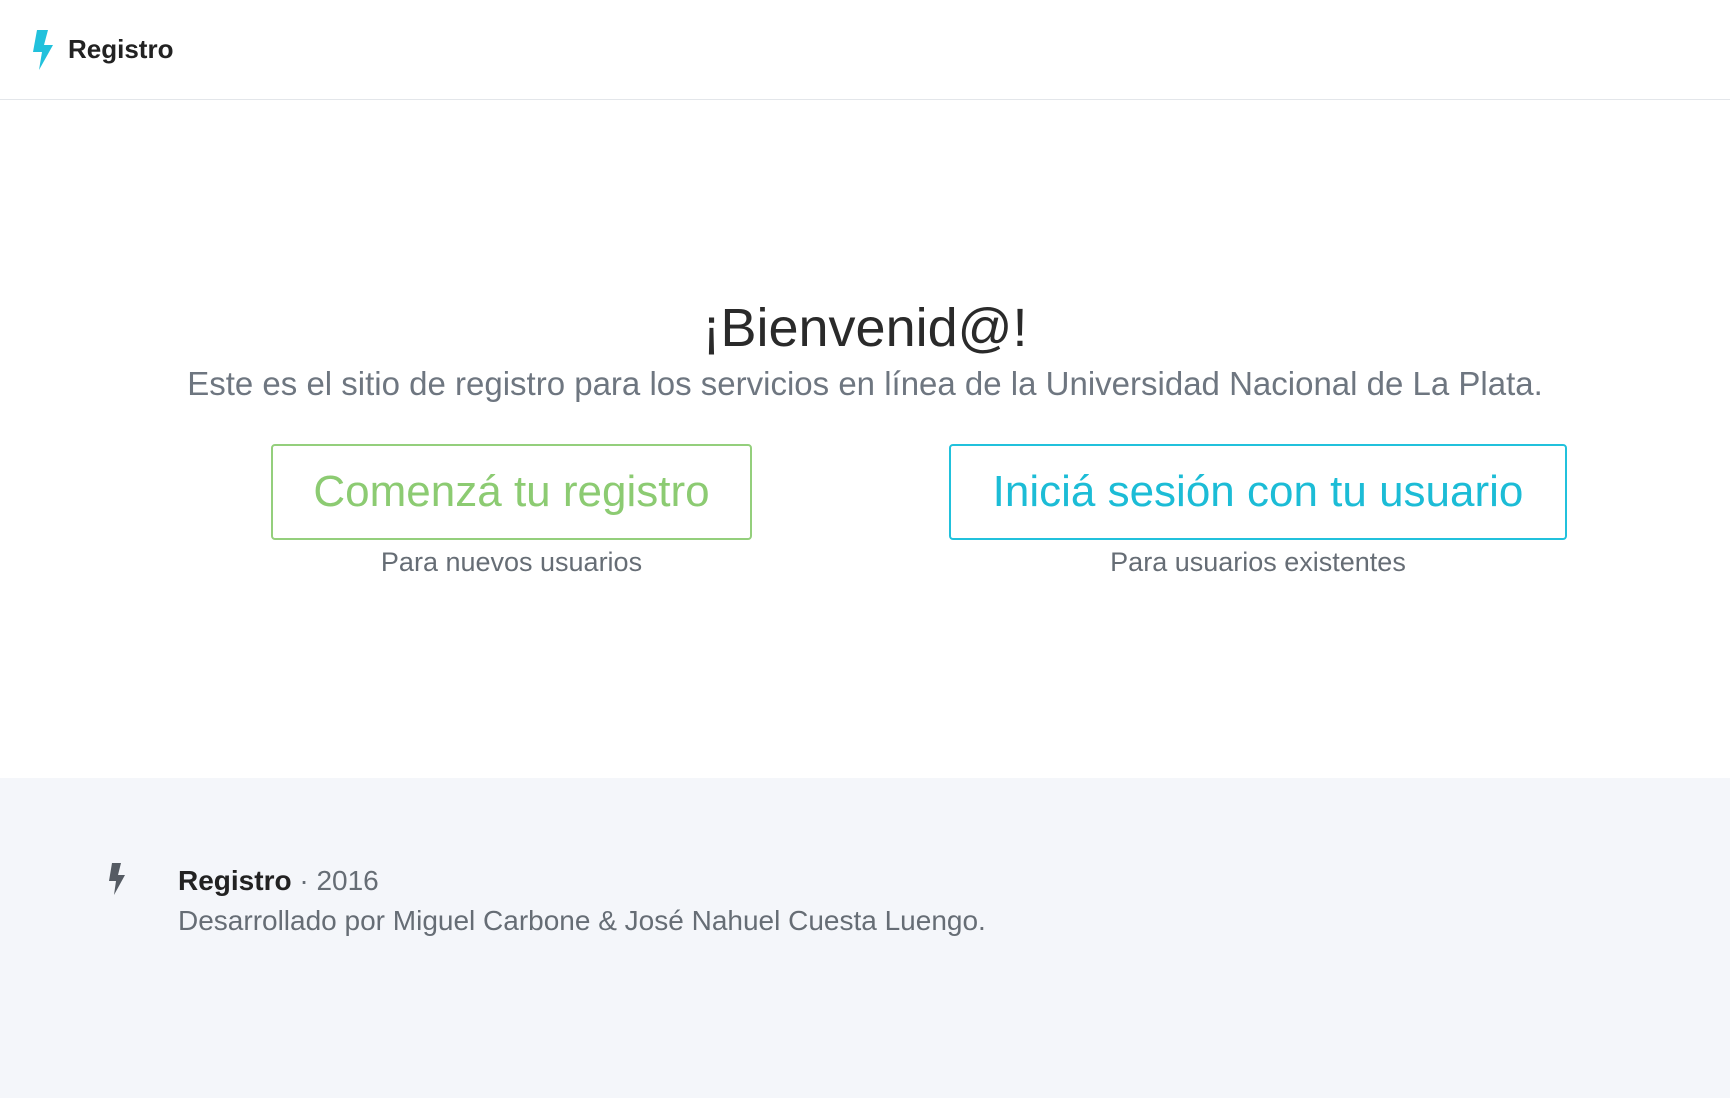 This screenshot has height=1098, width=1730. Describe the element at coordinates (511, 562) in the screenshot. I see `register-caption: Para nuevos usuarios` at that location.